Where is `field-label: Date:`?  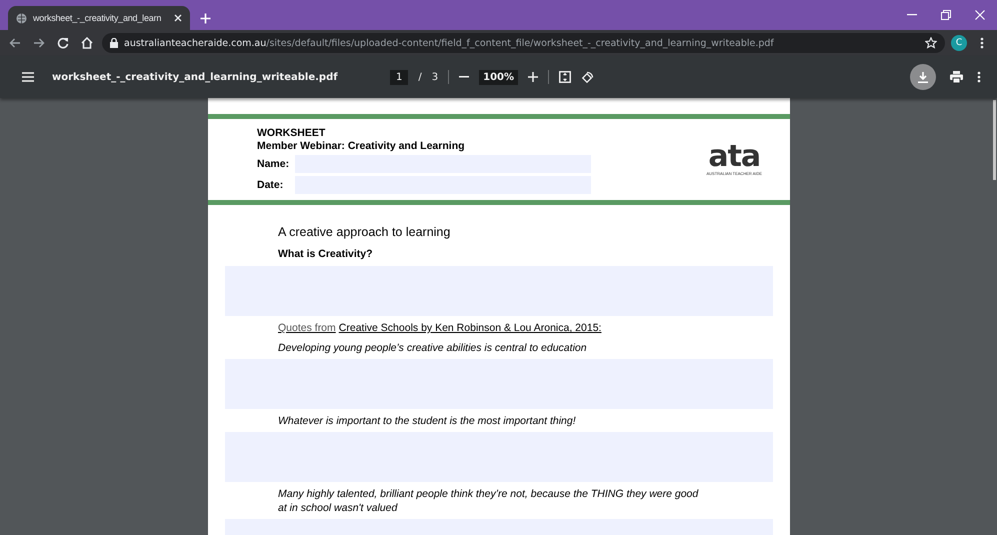 field-label: Date: is located at coordinates (270, 185).